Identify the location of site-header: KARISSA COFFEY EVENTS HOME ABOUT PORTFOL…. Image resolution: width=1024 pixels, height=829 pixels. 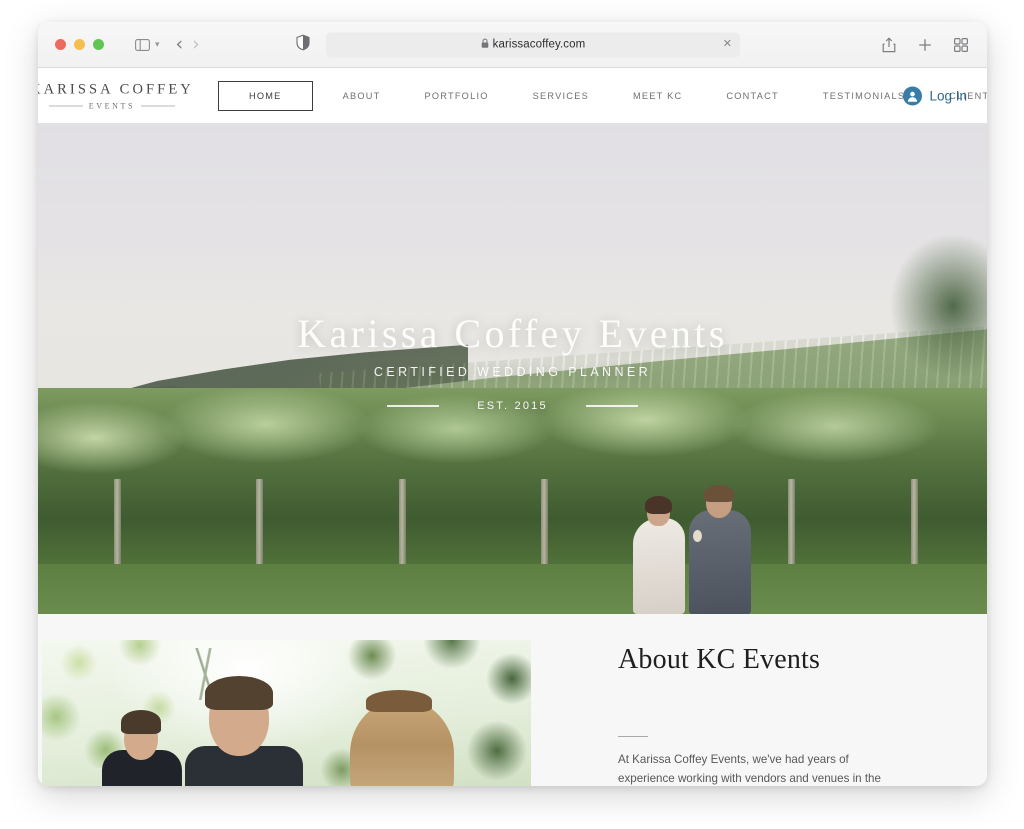
(512, 95).